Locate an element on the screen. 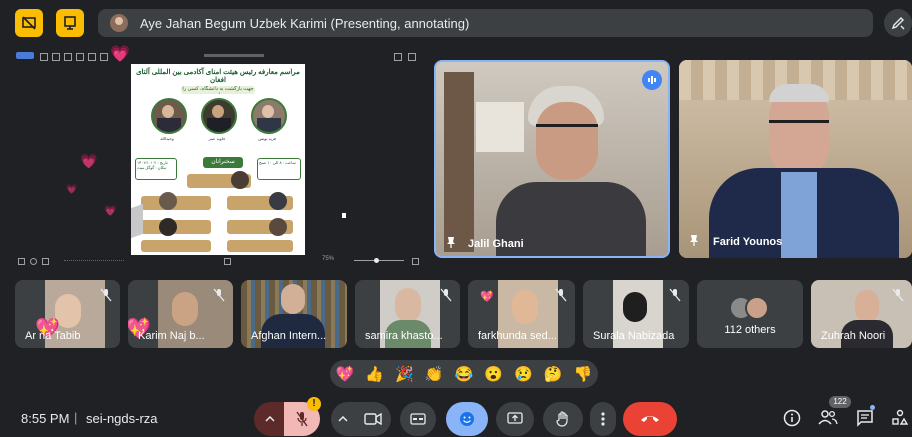  reaction-heart-button: 💖 is located at coordinates (345, 374).